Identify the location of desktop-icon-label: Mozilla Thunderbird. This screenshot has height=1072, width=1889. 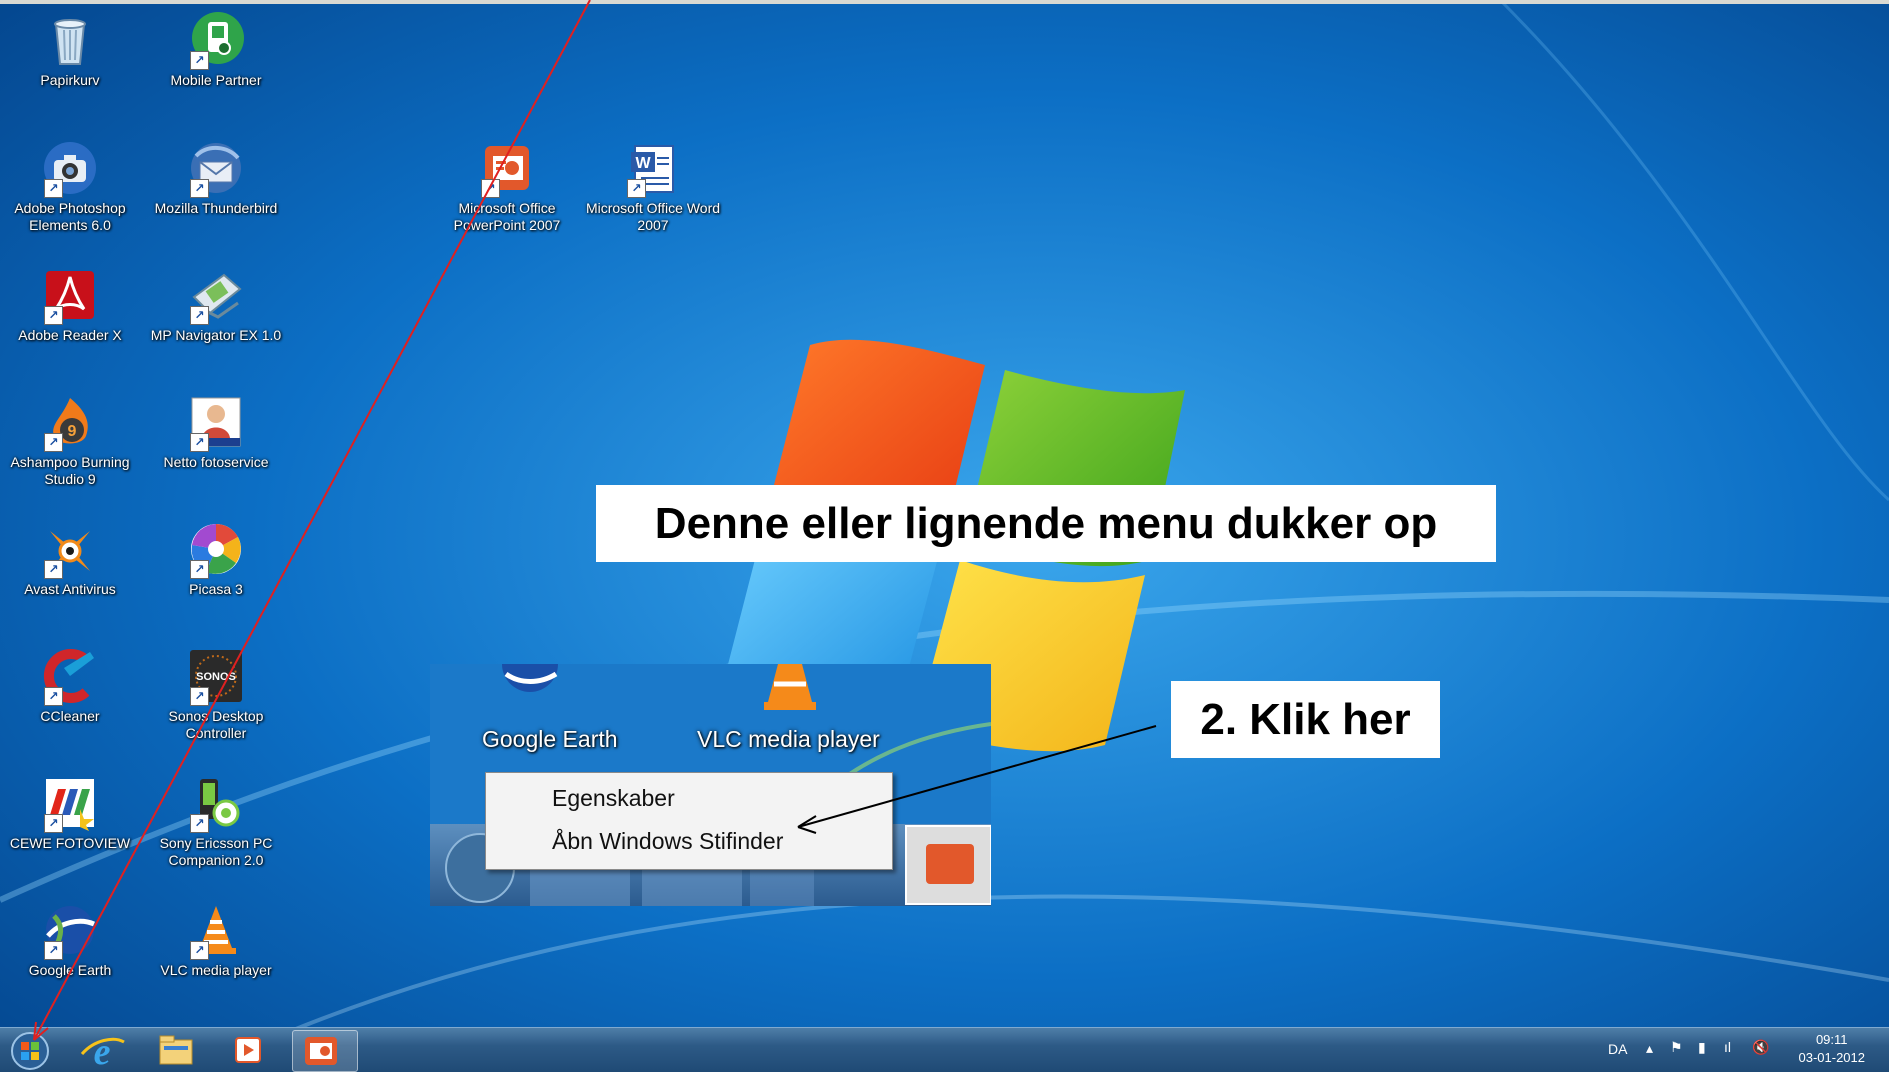
(216, 208).